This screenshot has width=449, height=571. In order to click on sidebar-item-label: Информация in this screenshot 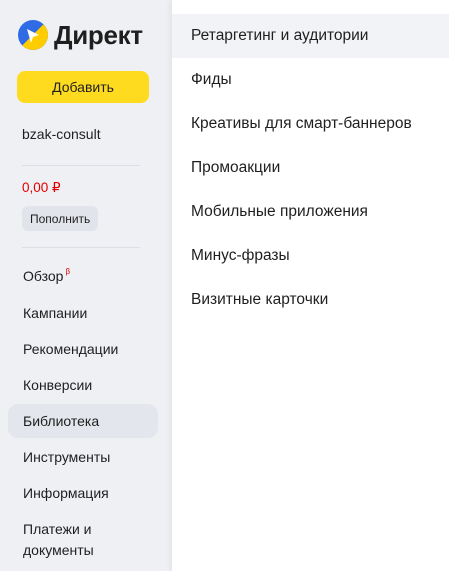, I will do `click(66, 493)`.